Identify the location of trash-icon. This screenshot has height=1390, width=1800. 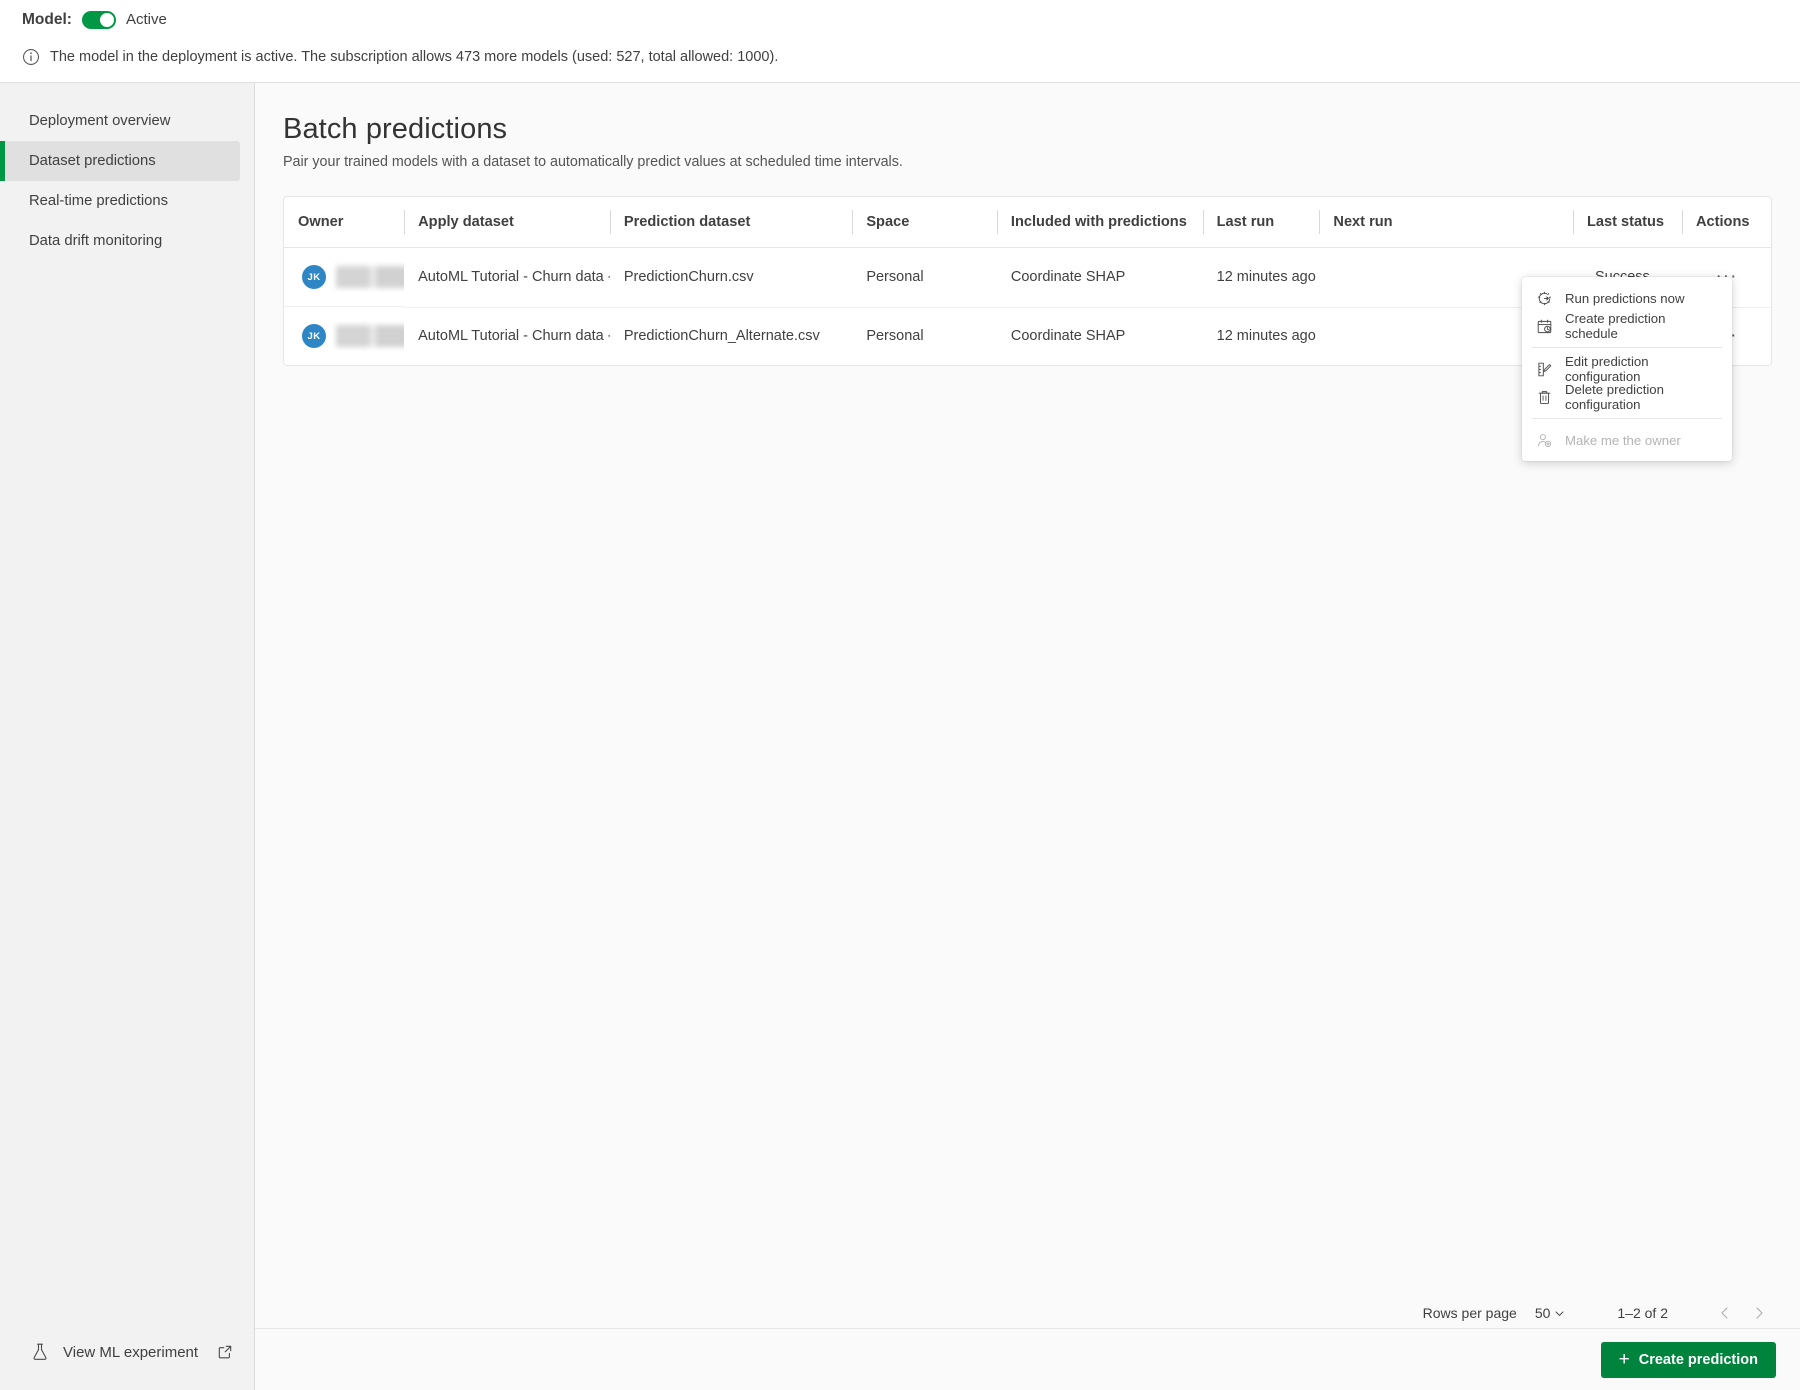
(1544, 397).